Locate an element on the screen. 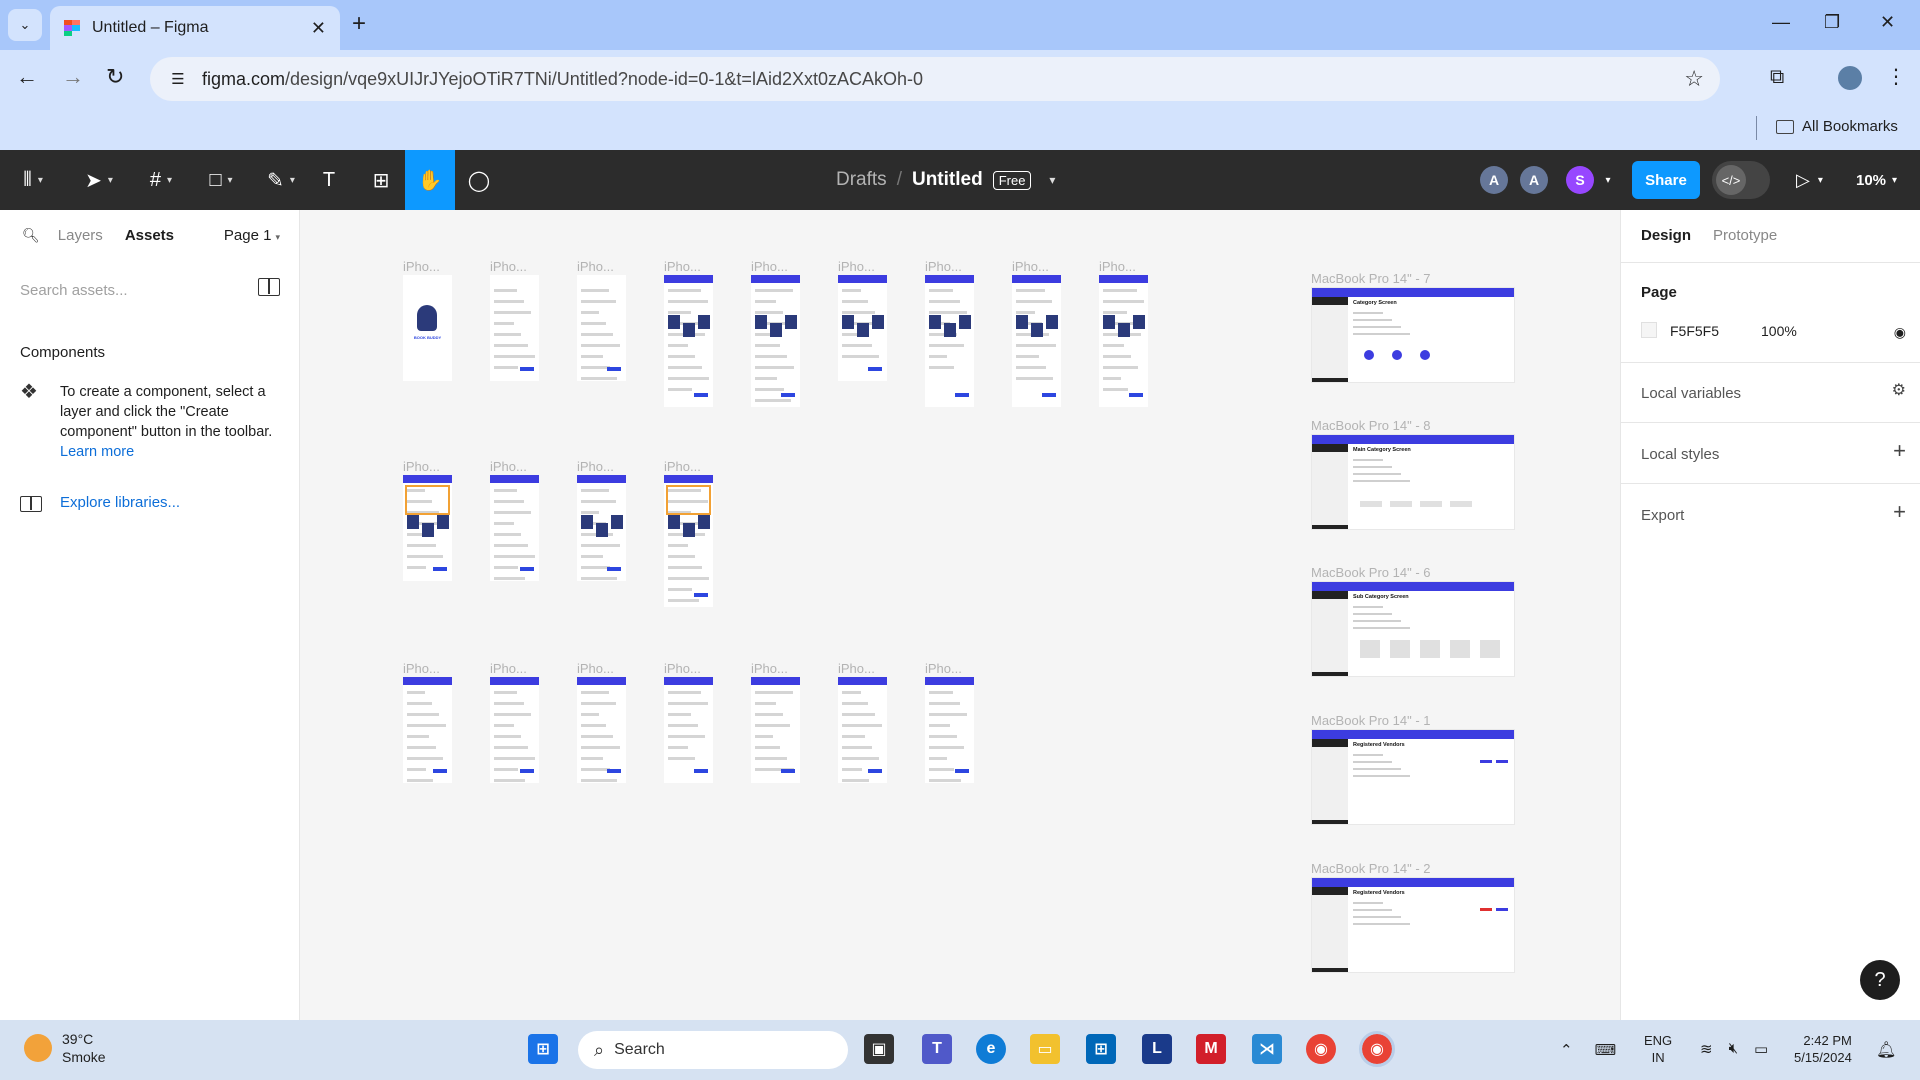 The height and width of the screenshot is (1080, 1920). present-button: ▷ ▾ is located at coordinates (1809, 180).